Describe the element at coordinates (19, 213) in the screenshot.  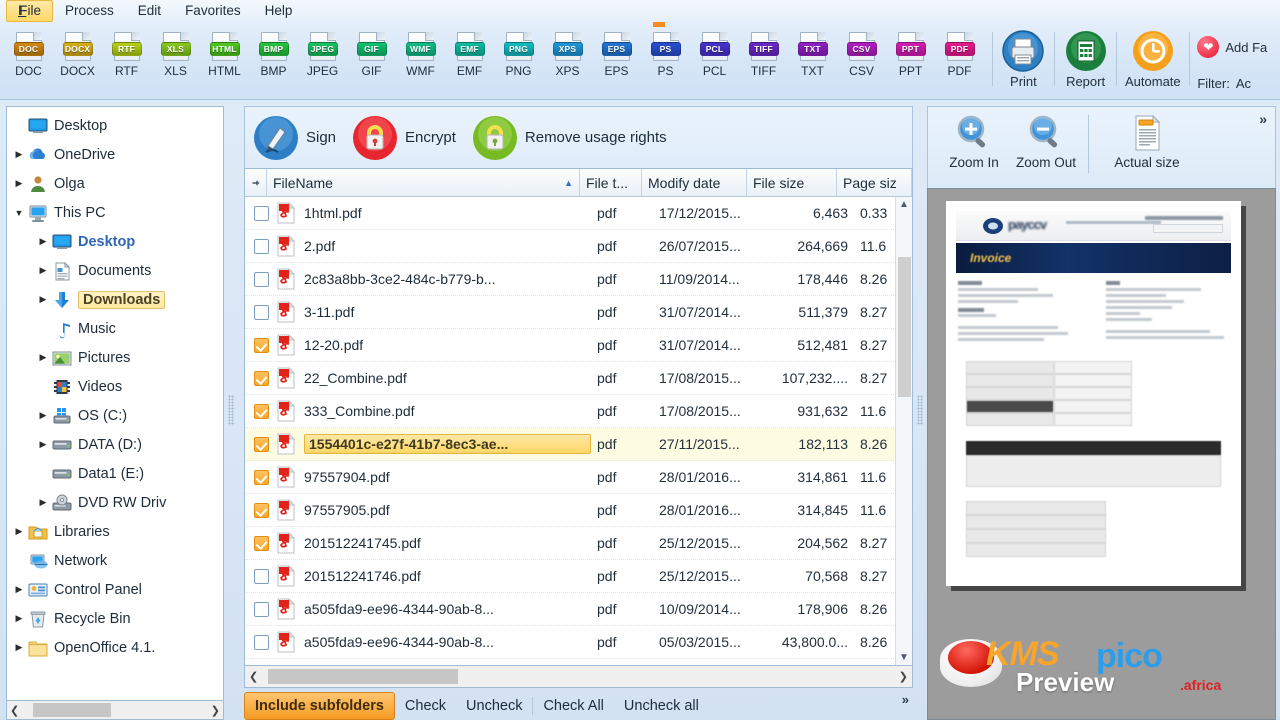
I see `tree-expander-open-icon` at that location.